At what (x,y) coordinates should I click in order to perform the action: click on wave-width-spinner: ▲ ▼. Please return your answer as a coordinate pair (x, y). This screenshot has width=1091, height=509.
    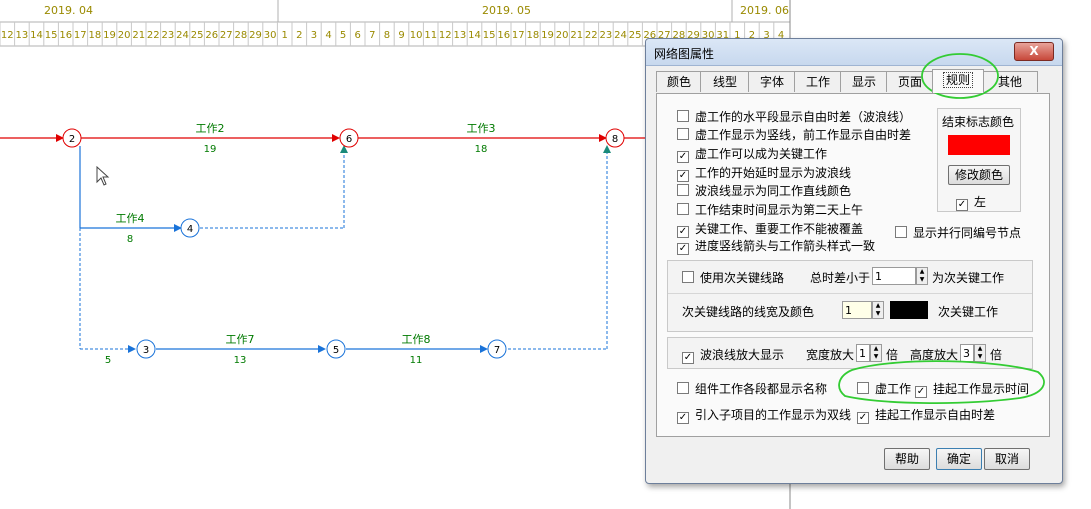
    Looking at the image, I should click on (876, 353).